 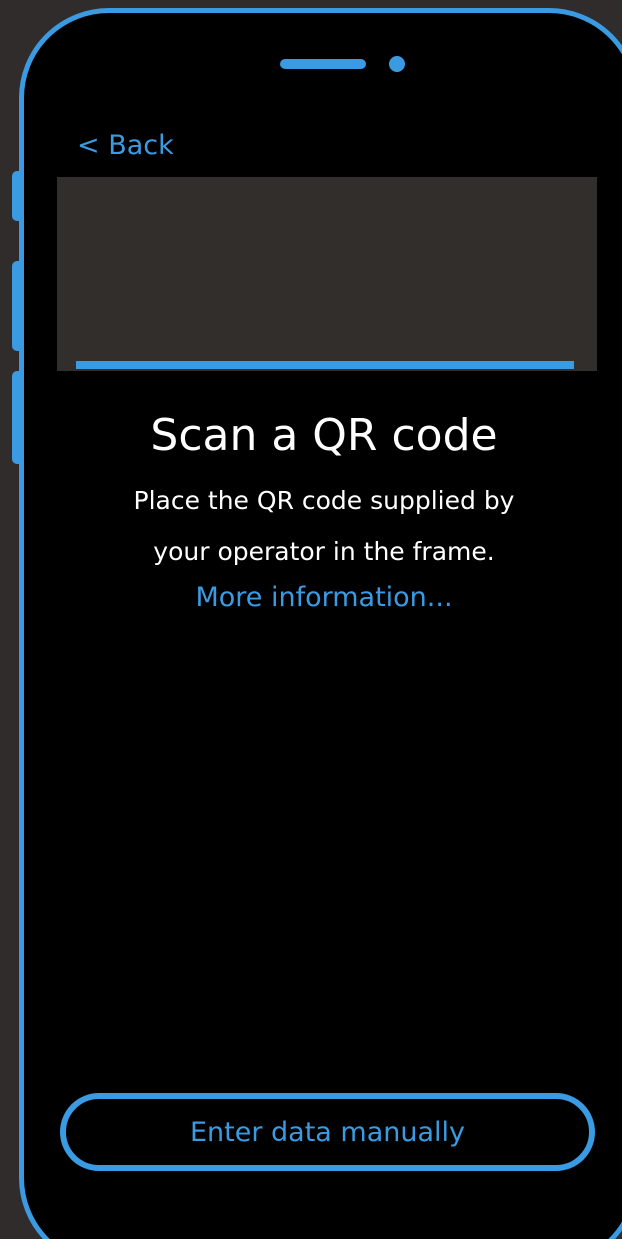 I want to click on enter-data-manually-label: Enter data manually, so click(x=327, y=1132).